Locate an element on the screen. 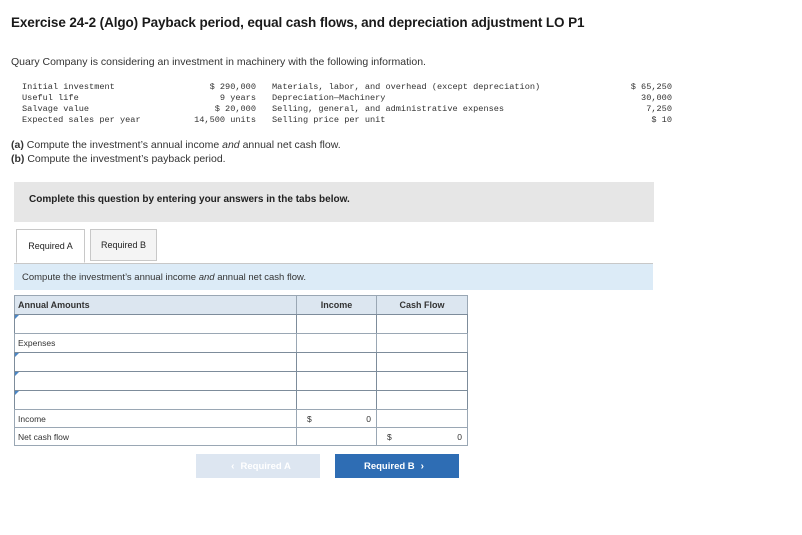  row-label-input is located at coordinates (155, 324).